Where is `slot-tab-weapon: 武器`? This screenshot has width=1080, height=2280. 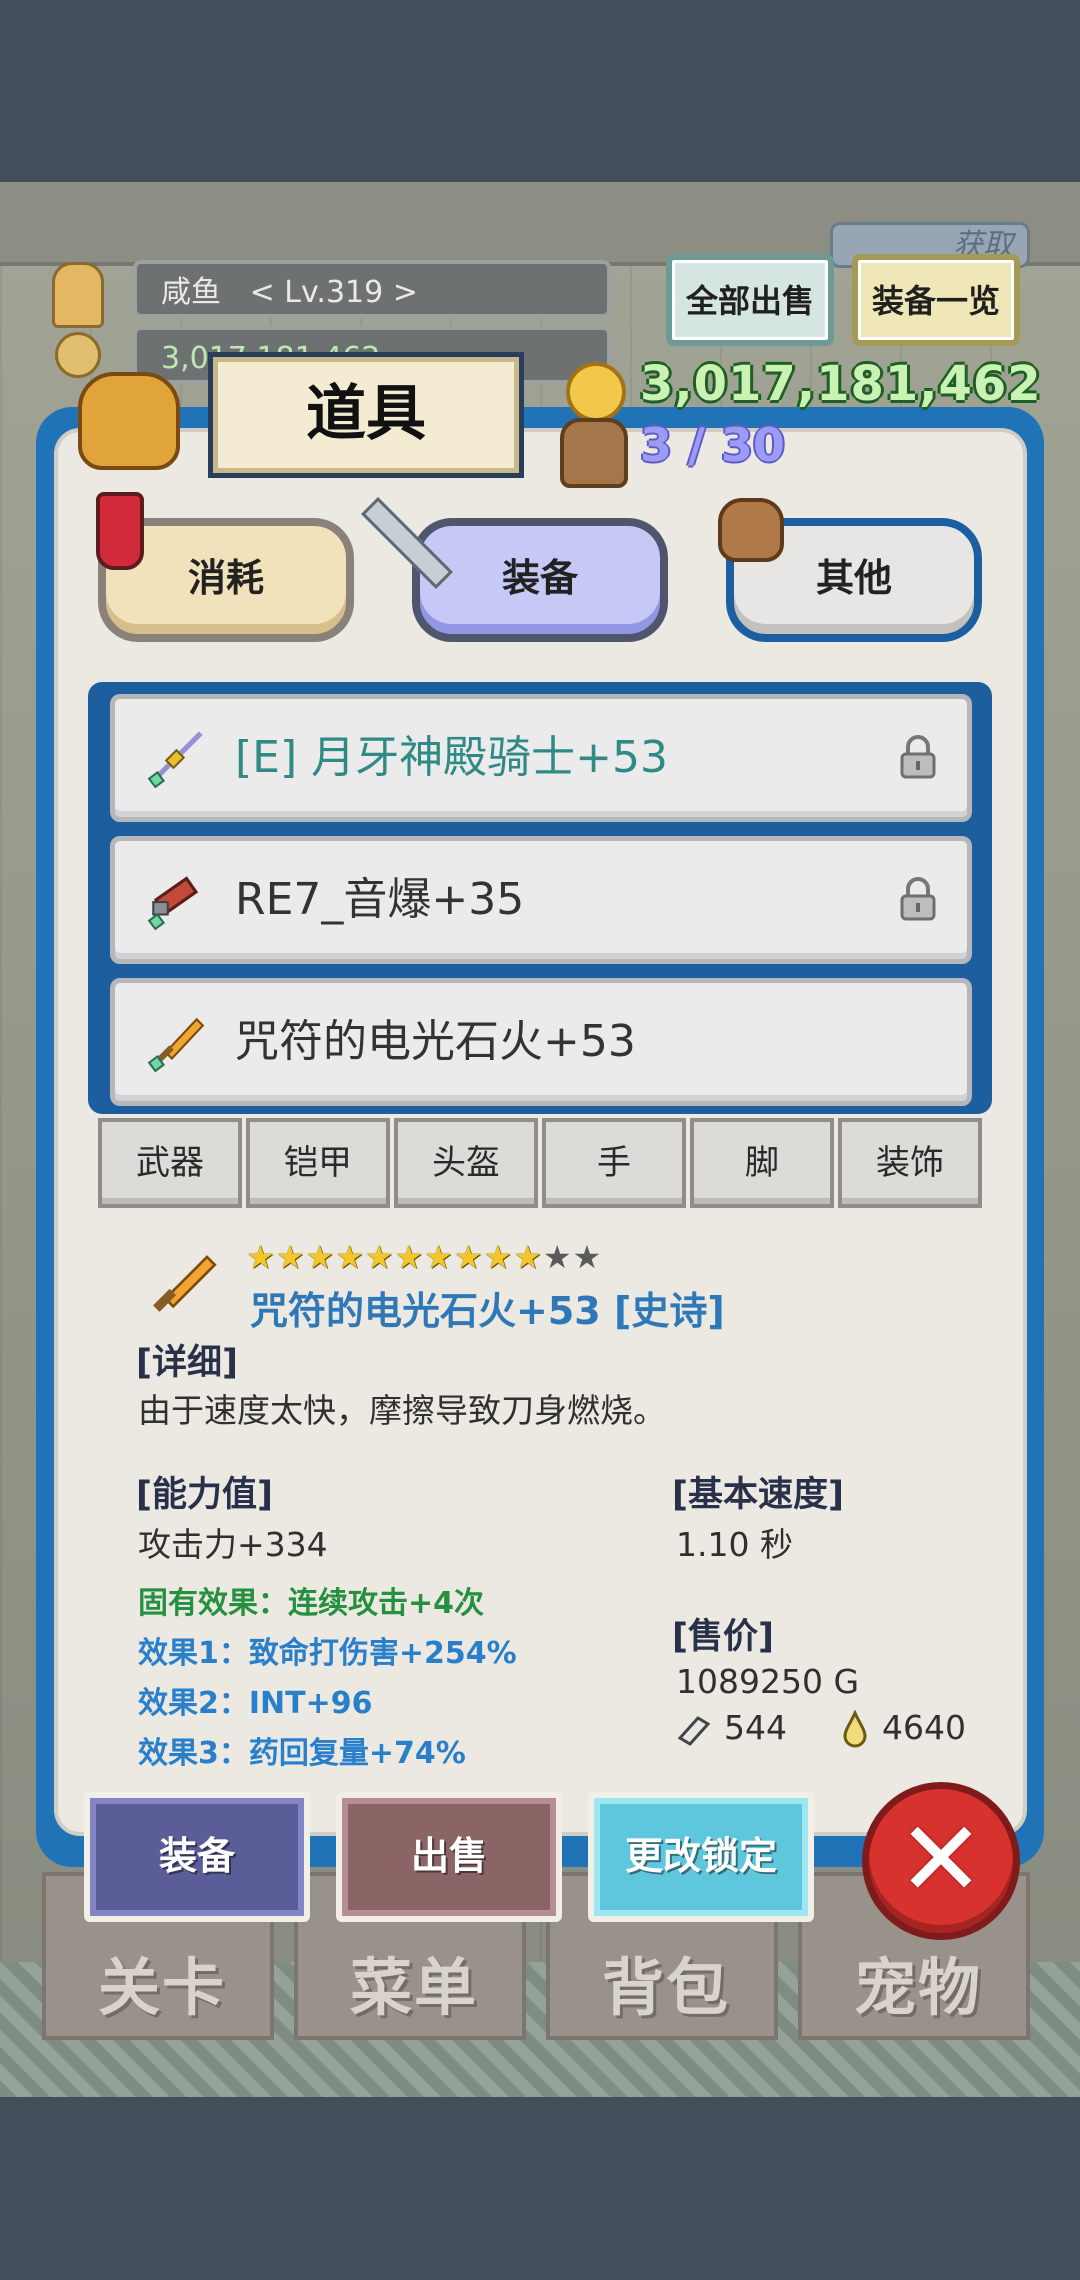
slot-tab-weapon: 武器 is located at coordinates (170, 1163).